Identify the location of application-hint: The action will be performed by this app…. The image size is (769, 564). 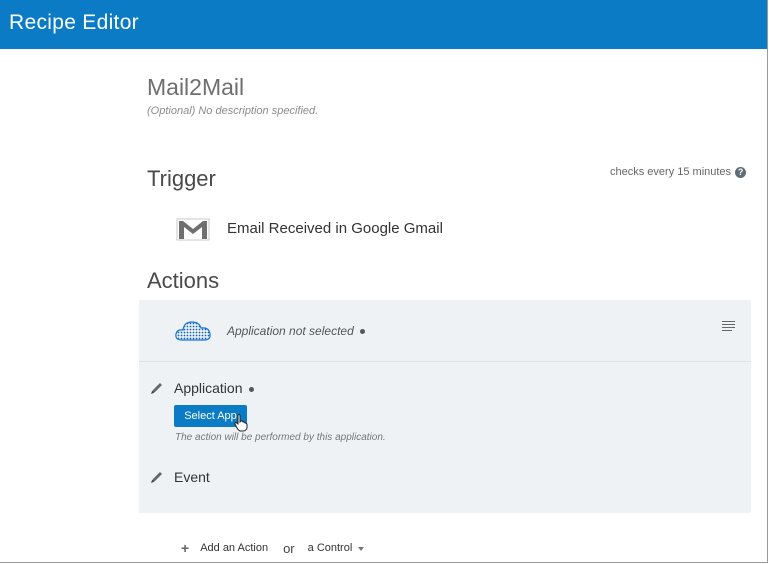
(280, 437).